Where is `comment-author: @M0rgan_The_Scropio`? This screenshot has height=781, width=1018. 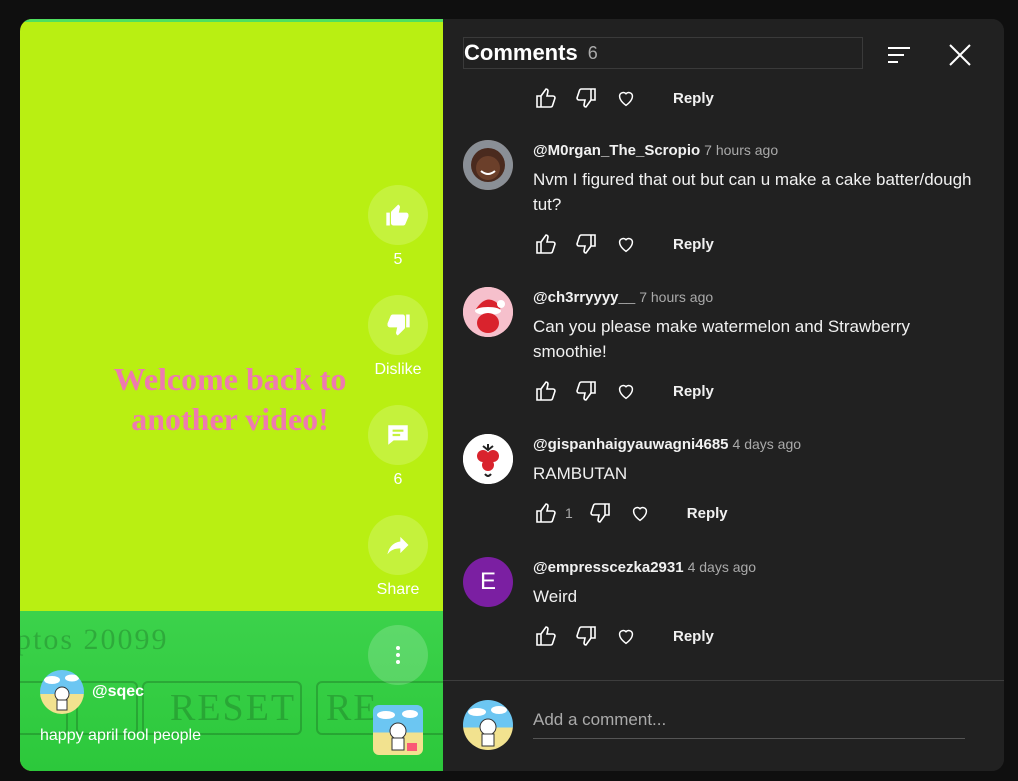 comment-author: @M0rgan_The_Scropio is located at coordinates (616, 150).